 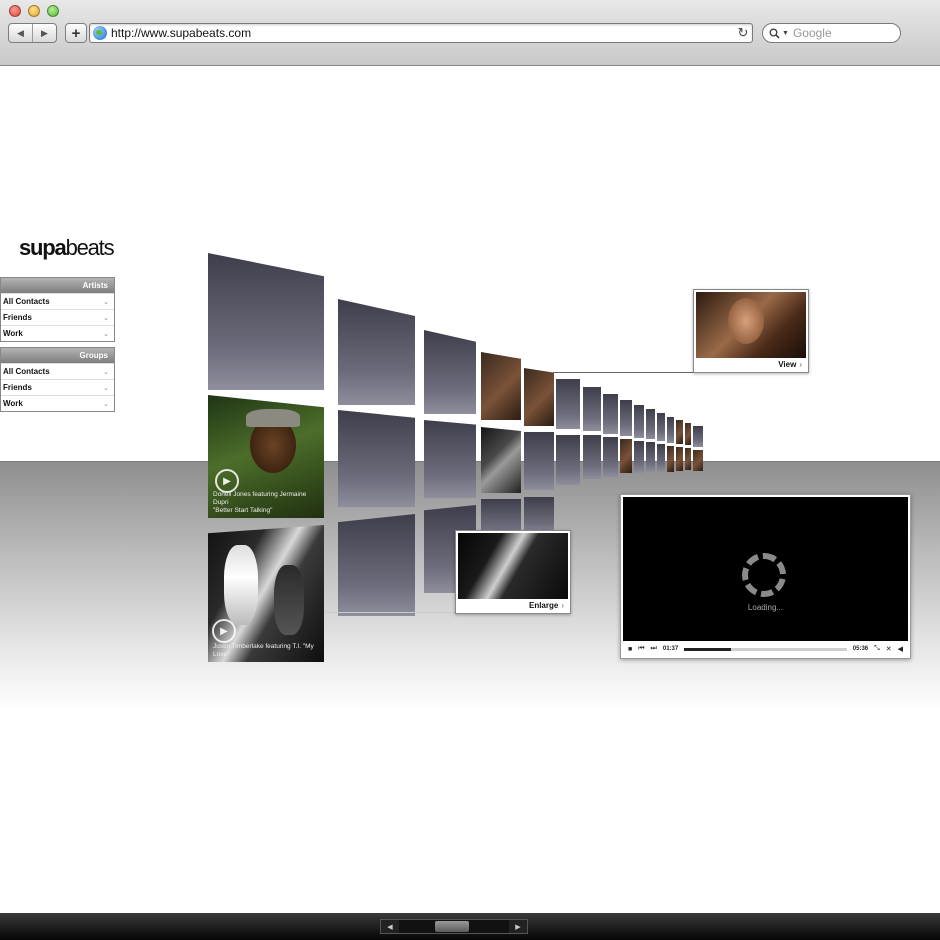 What do you see at coordinates (90, 247) in the screenshot?
I see `logo-part-light: beats` at bounding box center [90, 247].